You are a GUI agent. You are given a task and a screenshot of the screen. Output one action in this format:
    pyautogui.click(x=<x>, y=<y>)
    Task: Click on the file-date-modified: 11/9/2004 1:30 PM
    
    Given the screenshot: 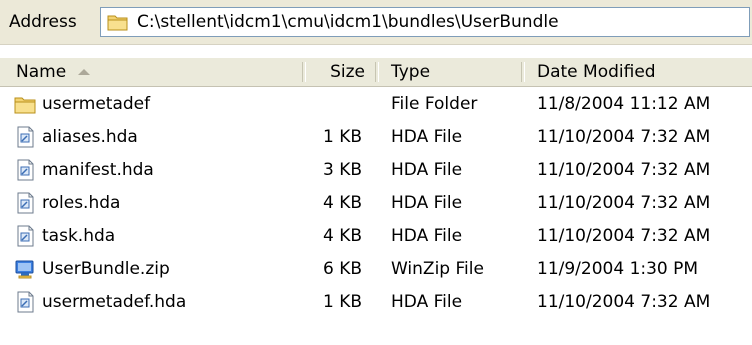 What is the action you would take?
    pyautogui.click(x=618, y=269)
    